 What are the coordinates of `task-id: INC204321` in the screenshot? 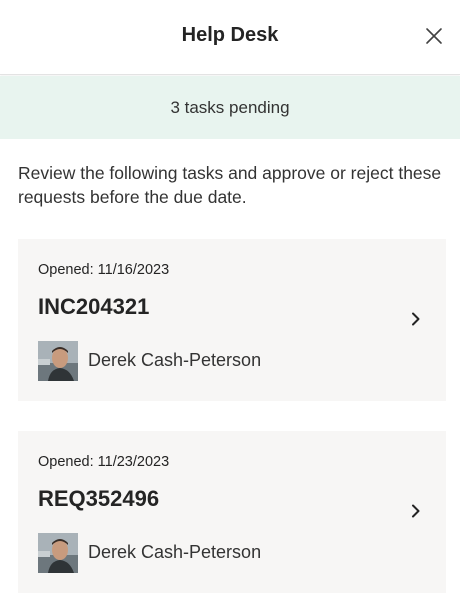 It's located at (94, 306).